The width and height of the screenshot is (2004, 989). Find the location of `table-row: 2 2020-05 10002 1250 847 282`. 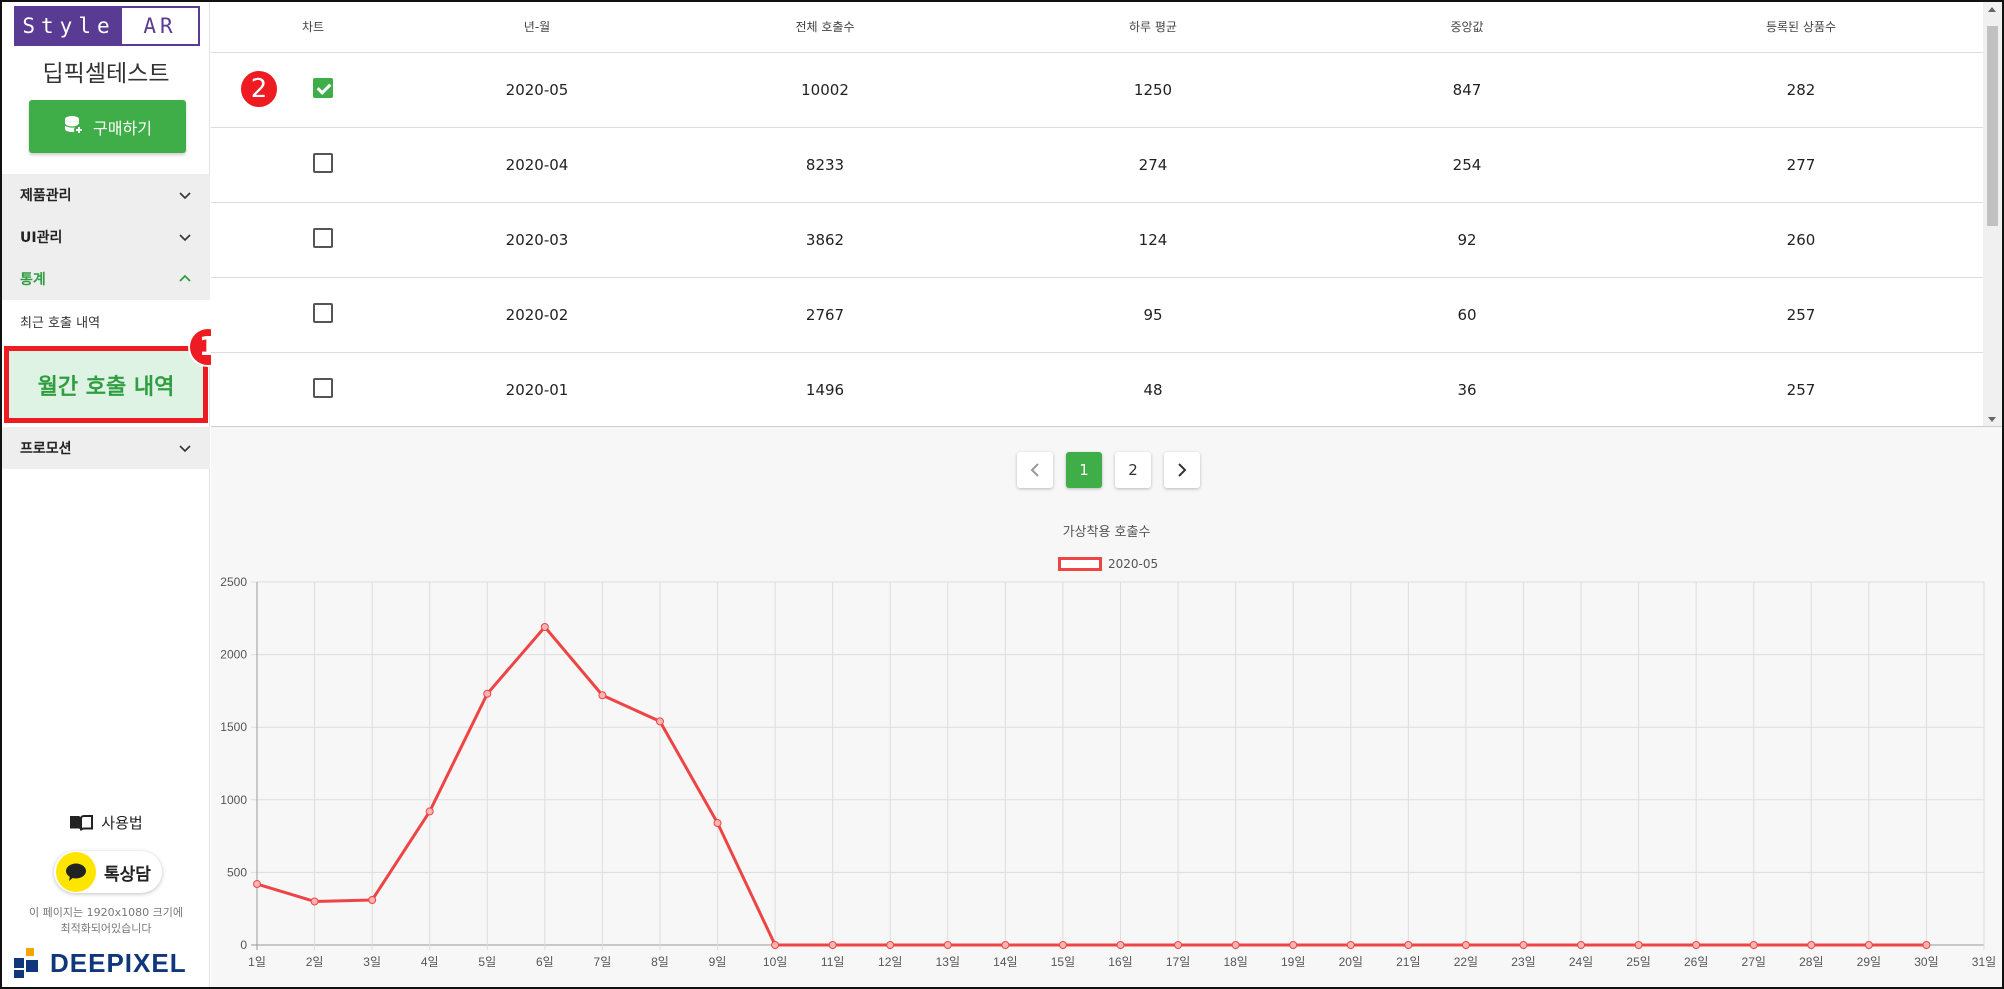

table-row: 2 2020-05 10002 1250 847 282 is located at coordinates (1097, 90).